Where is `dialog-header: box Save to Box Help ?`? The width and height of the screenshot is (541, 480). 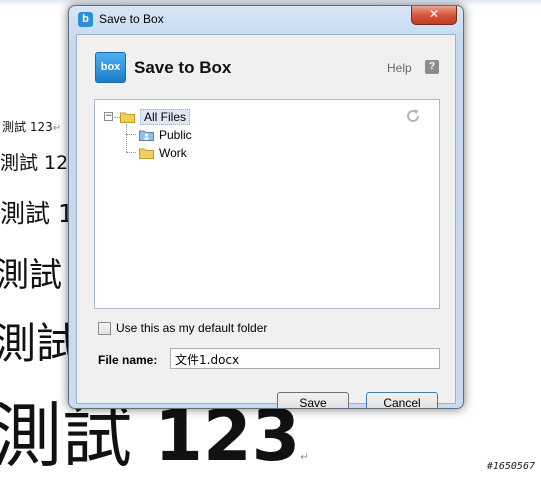 dialog-header: box Save to Box Help ? is located at coordinates (266, 64).